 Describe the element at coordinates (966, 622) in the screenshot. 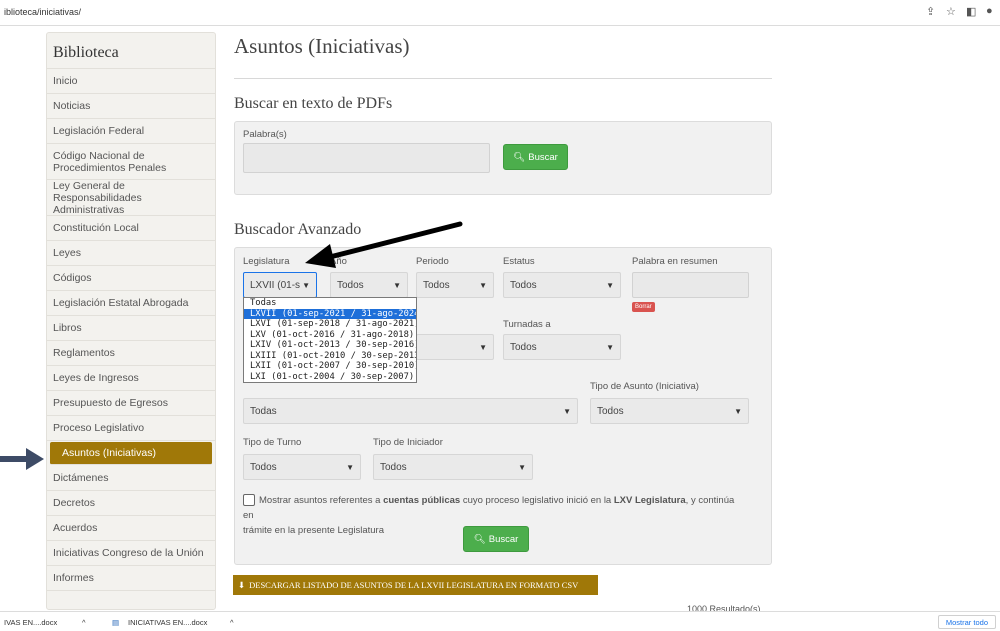

I see `show-all-downloads-button: Mostrar todo` at that location.